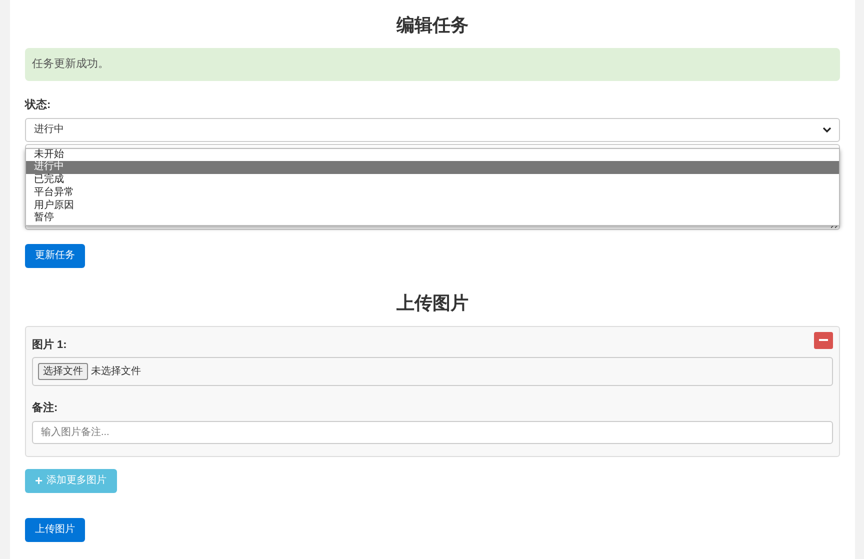  What do you see at coordinates (432, 206) in the screenshot?
I see `dropdown-option: 用户原因` at bounding box center [432, 206].